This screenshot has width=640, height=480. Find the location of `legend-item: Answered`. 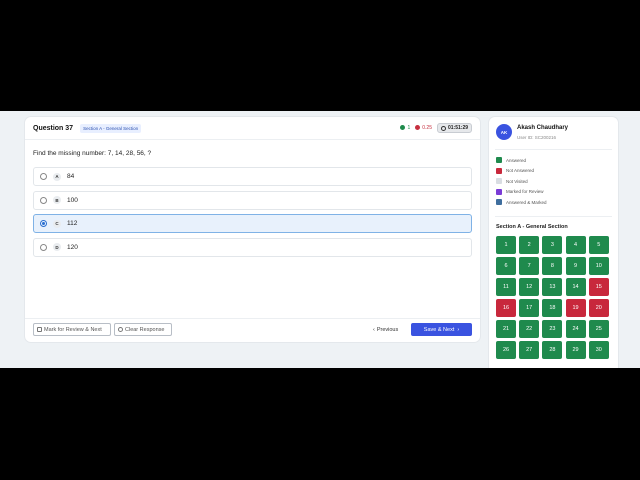

legend-item: Answered is located at coordinates (521, 160).